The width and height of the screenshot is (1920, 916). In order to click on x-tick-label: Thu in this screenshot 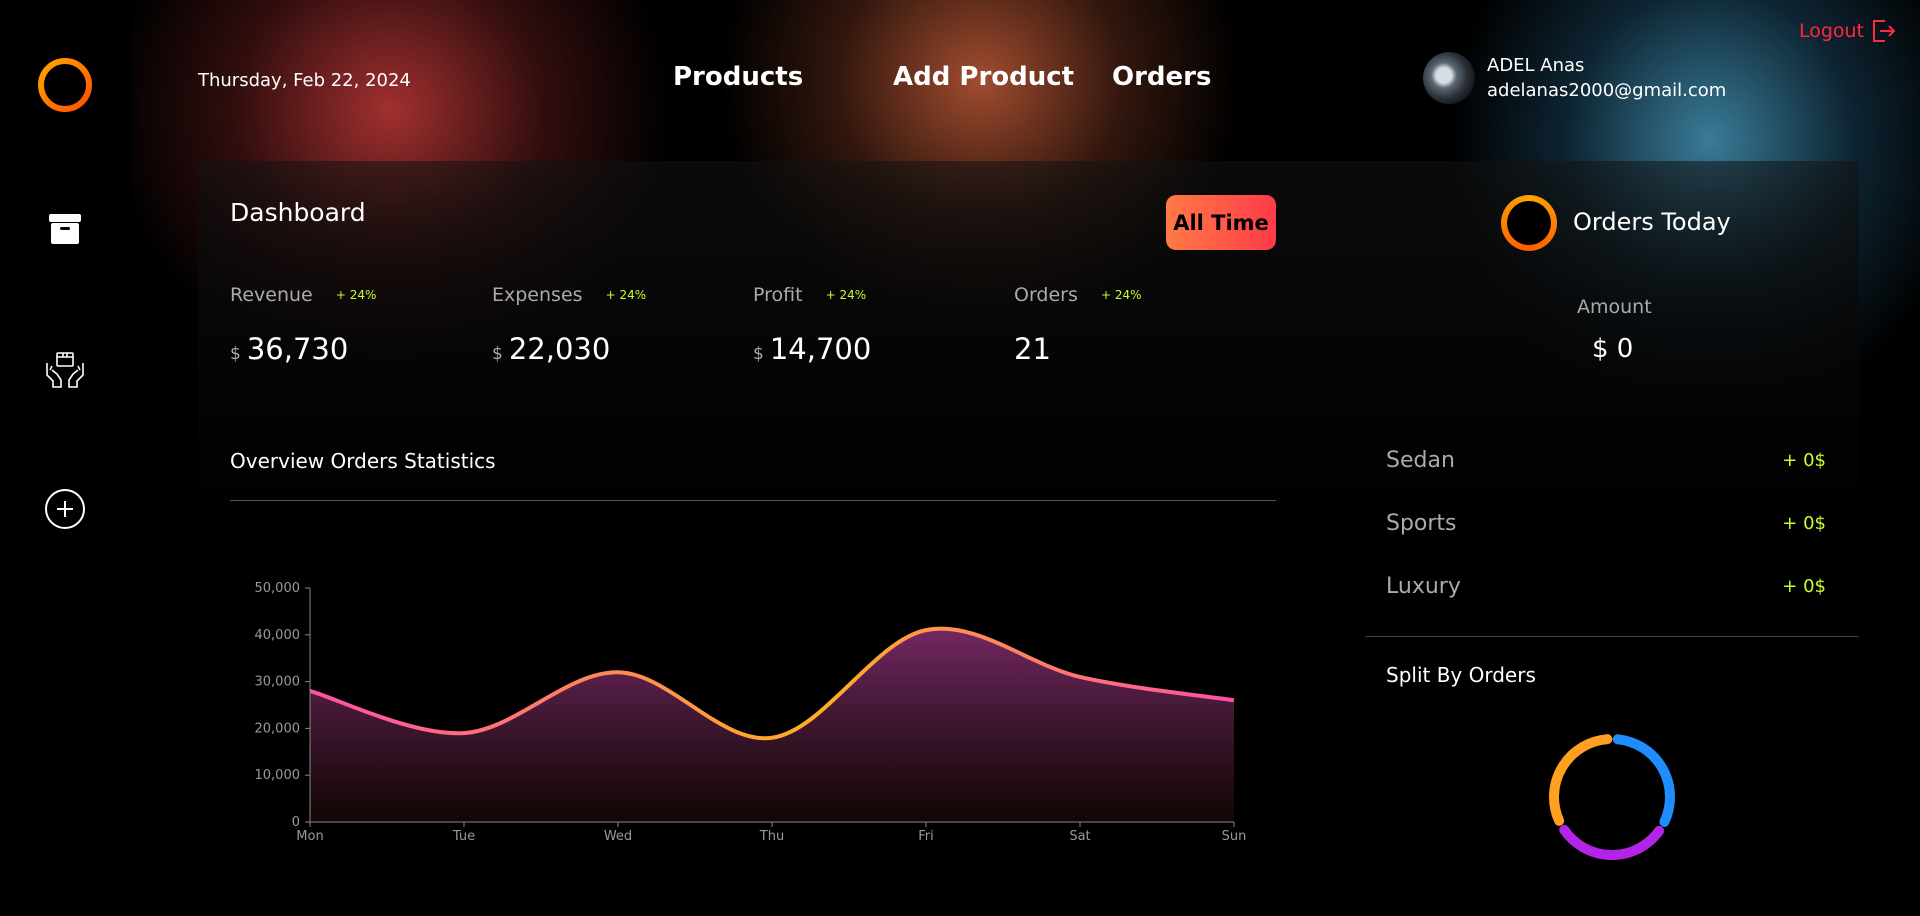, I will do `click(771, 836)`.